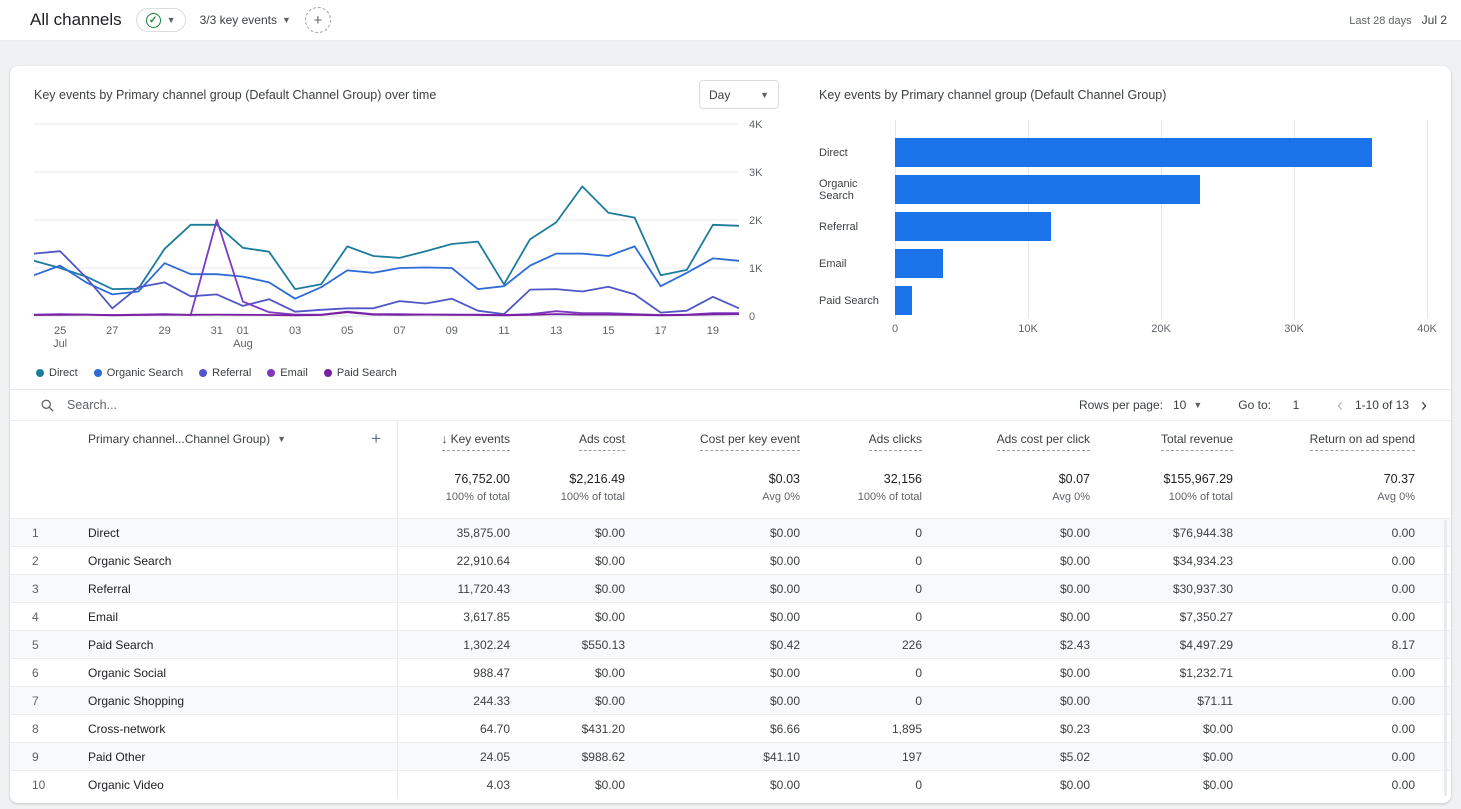 The width and height of the screenshot is (1461, 809). Describe the element at coordinates (112, 331) in the screenshot. I see `x-axis-tick: 27` at that location.